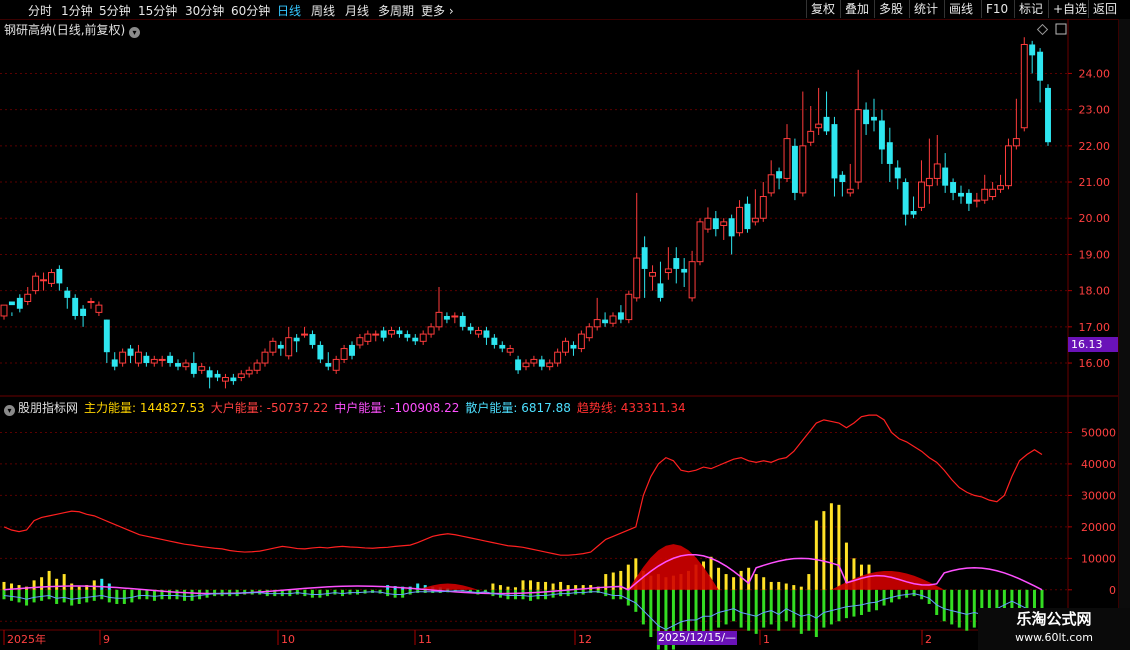 The width and height of the screenshot is (1130, 650). What do you see at coordinates (1098, 432) in the screenshot?
I see `ind-tick-label: 50000` at bounding box center [1098, 432].